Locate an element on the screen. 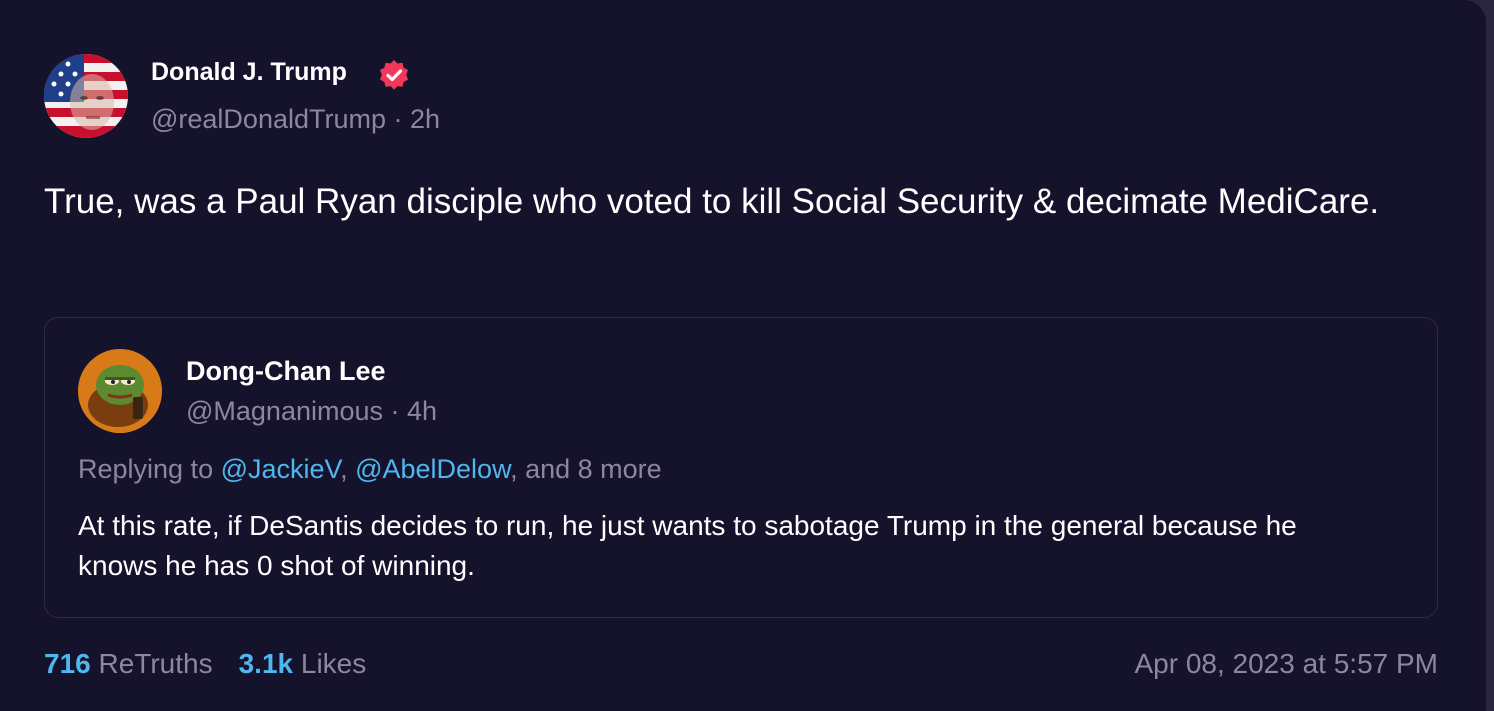  mention-link-abeldelow: @AbelDelow is located at coordinates (432, 469).